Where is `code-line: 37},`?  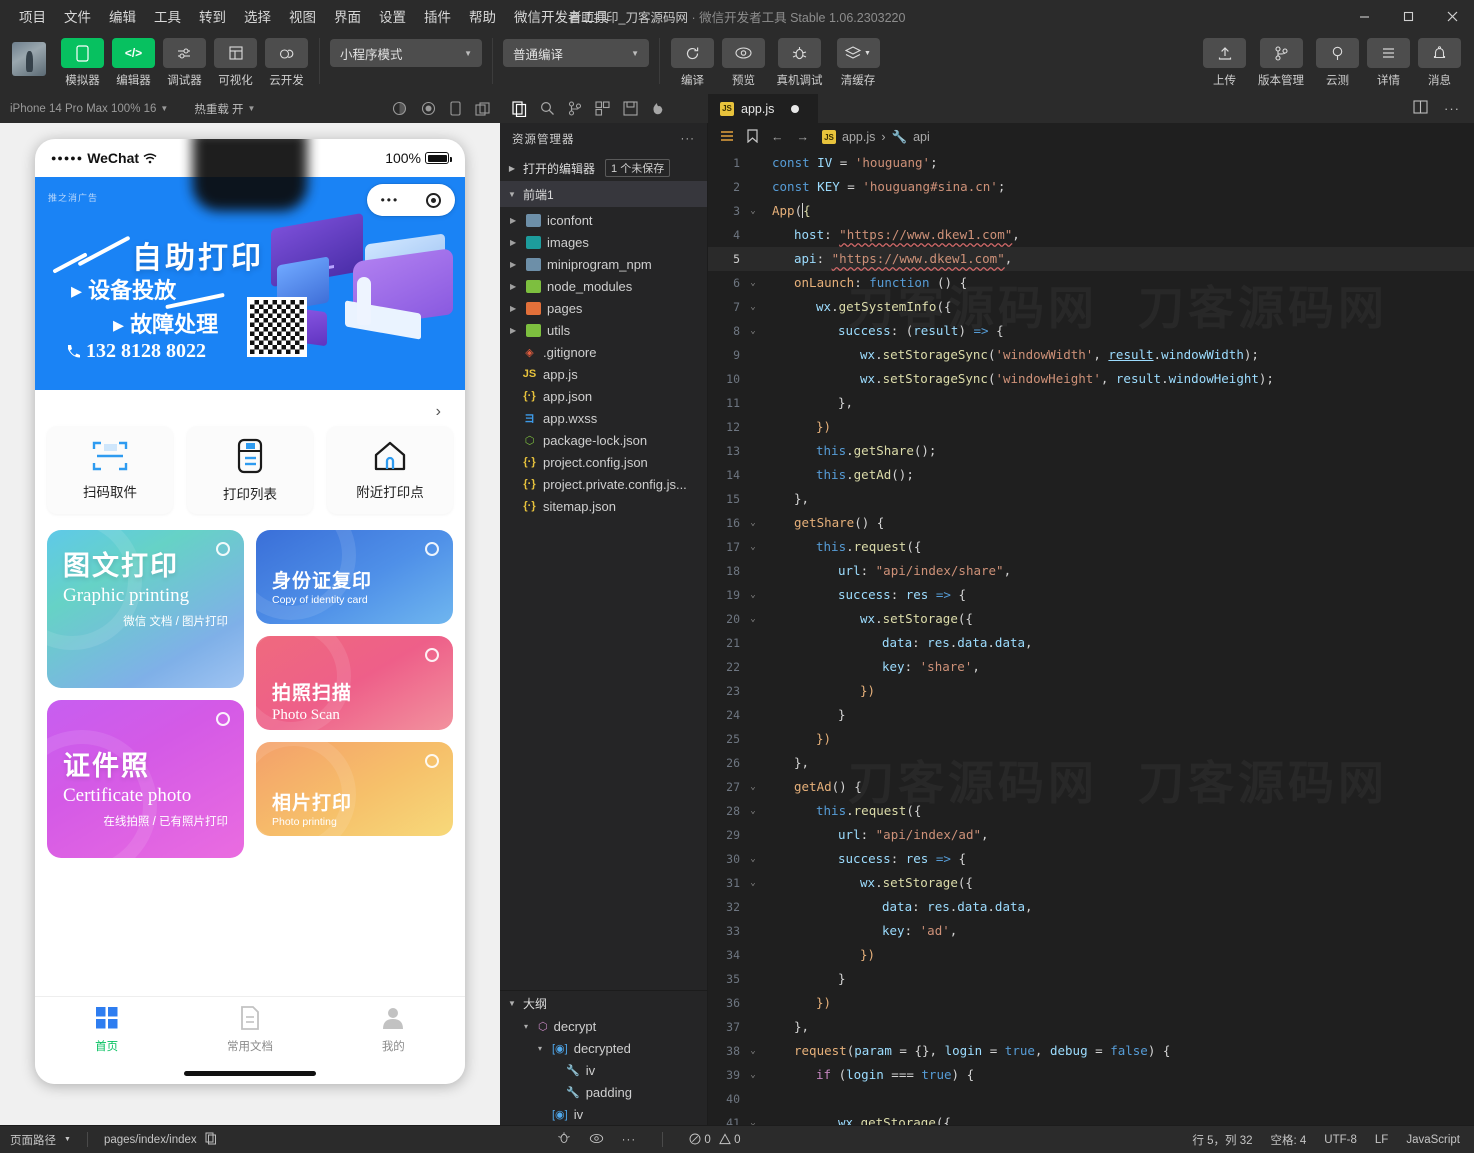 code-line: 37}, is located at coordinates (1091, 1027).